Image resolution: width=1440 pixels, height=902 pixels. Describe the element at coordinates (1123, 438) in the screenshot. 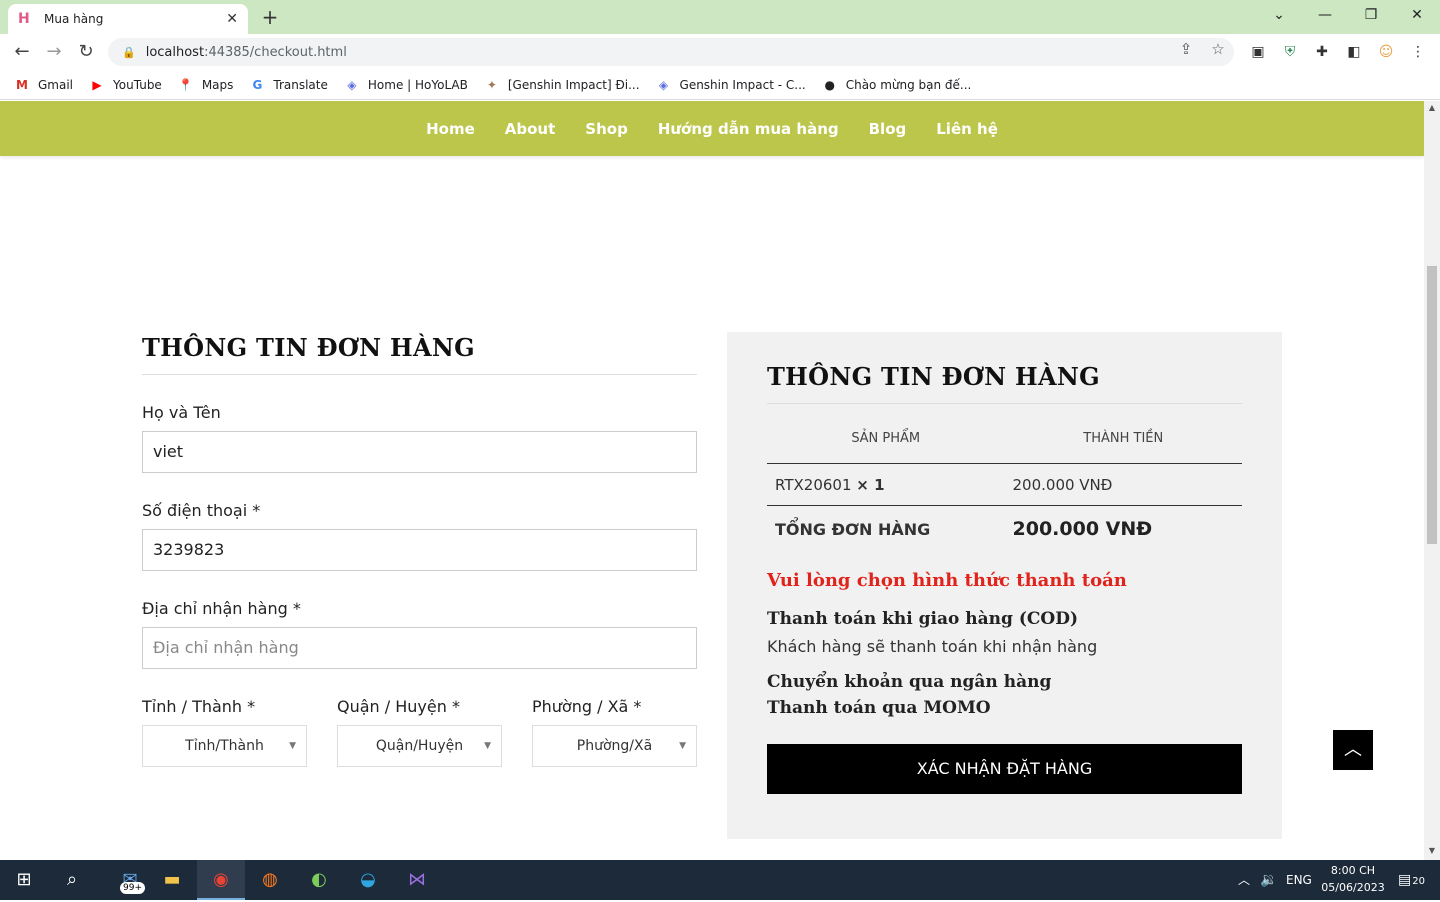

I see `col-total: THÀNH TIỀN` at that location.